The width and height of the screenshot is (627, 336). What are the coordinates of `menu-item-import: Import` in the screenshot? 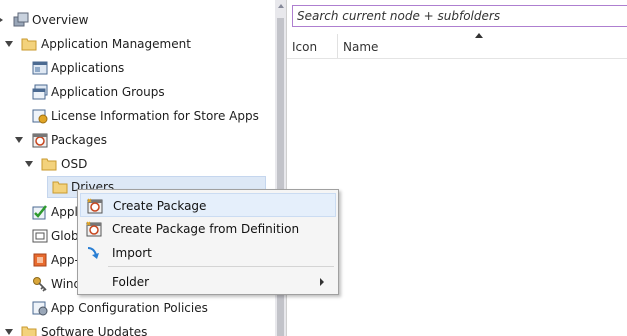 It's located at (208, 253).